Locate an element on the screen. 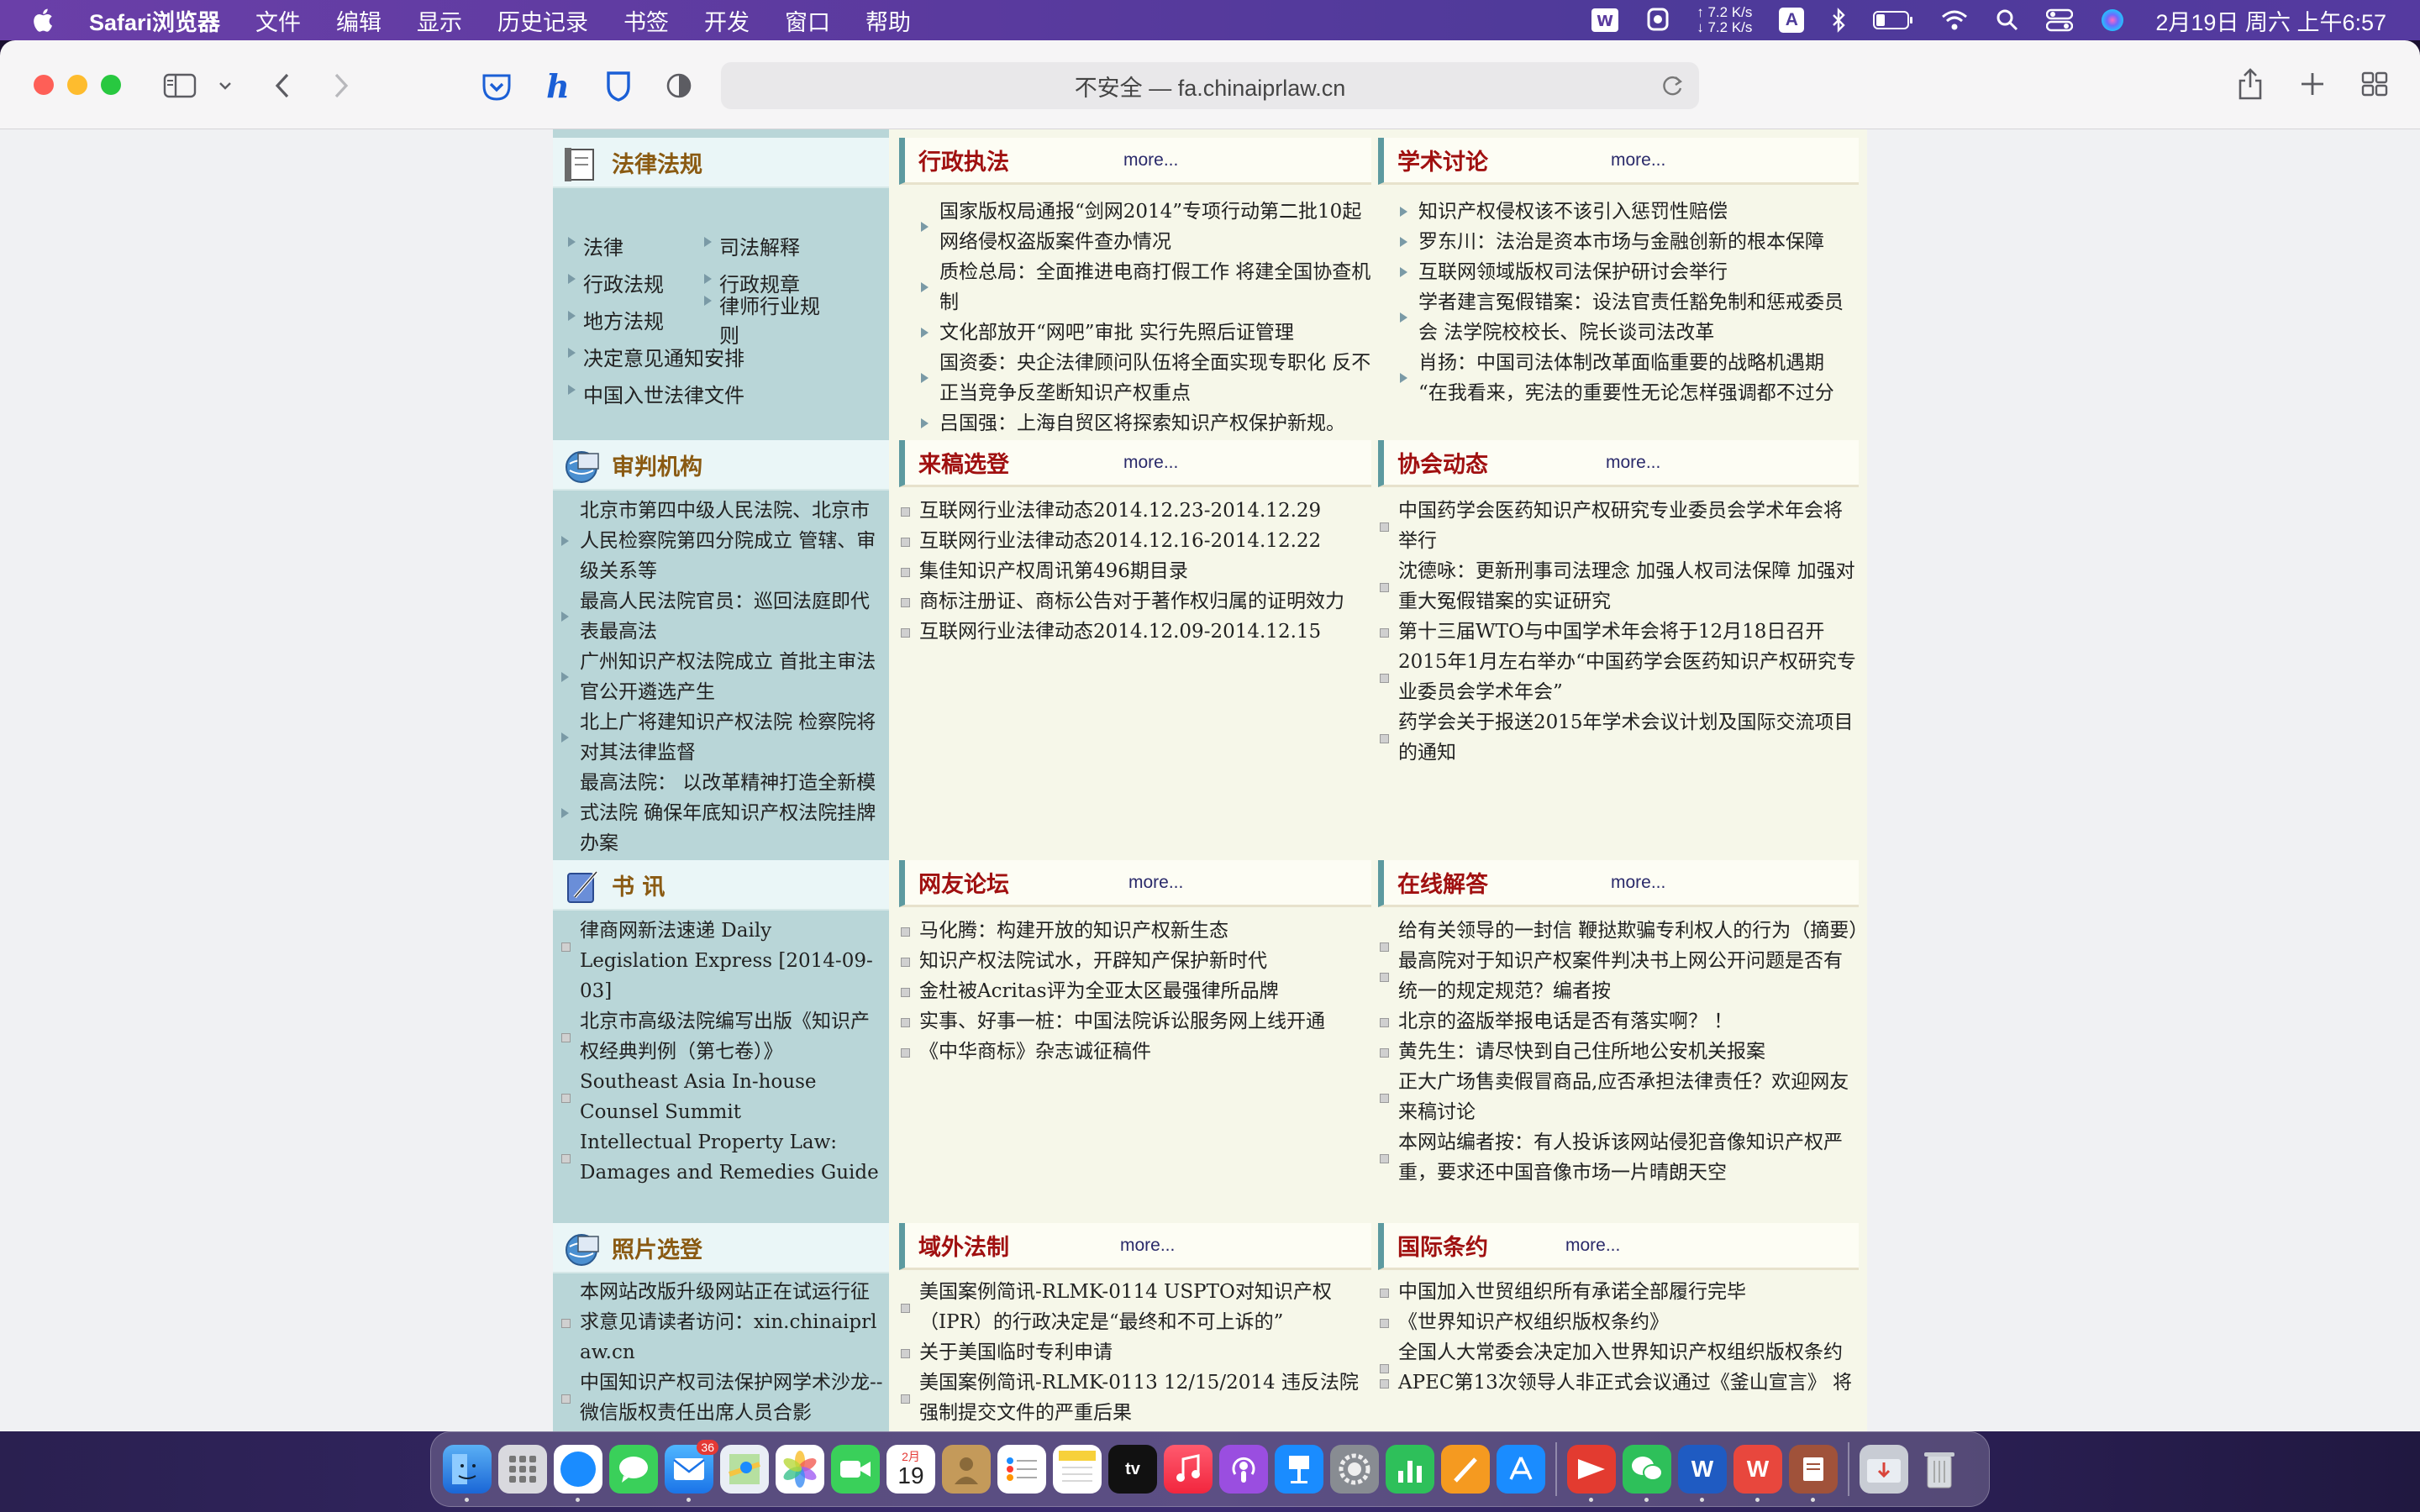 The height and width of the screenshot is (1512, 2420). list-item: 质检总局：全面推进电商打假工作 将建全国协查机制 is located at coordinates (1146, 287).